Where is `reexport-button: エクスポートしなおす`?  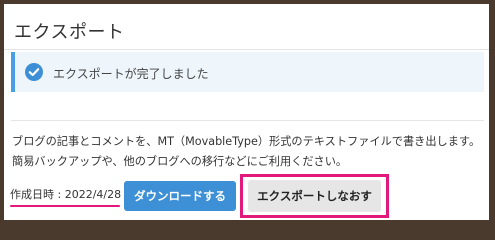
reexport-button: エクスポートしなおす is located at coordinates (314, 196).